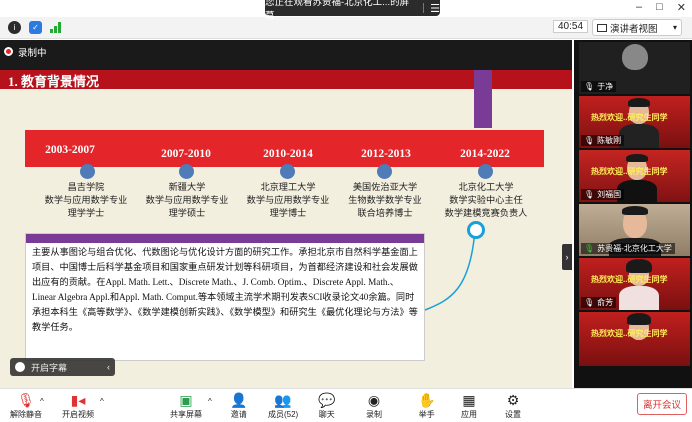 The image size is (692, 422). I want to click on people-icon: 👥, so click(283, 400).